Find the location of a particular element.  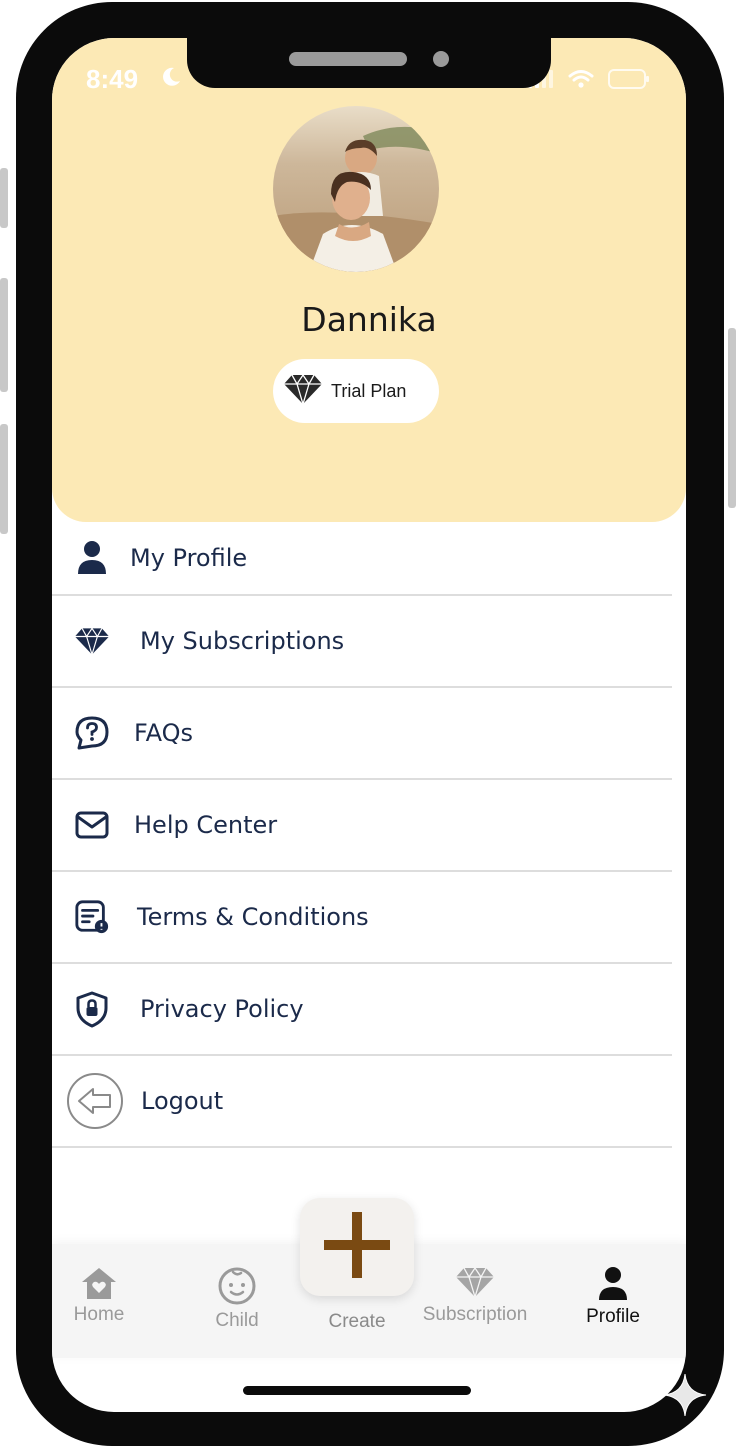

status-time: 8:49 is located at coordinates (112, 79).